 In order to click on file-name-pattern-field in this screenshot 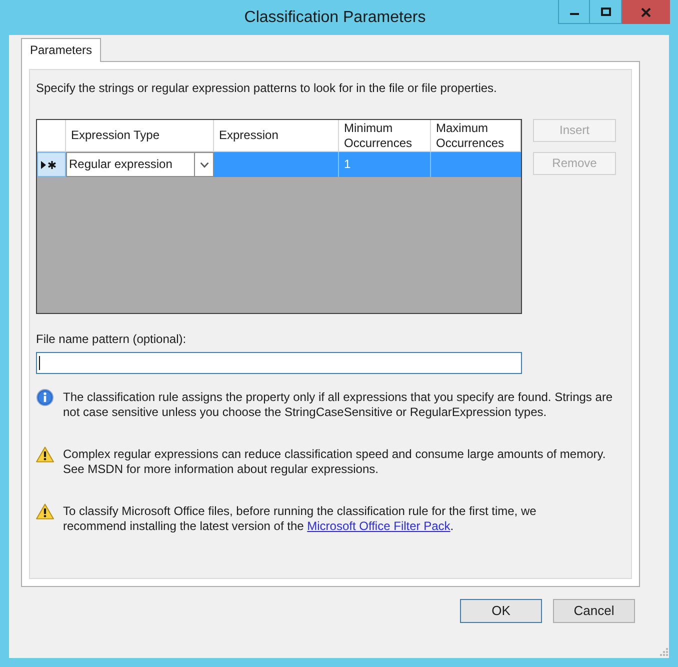, I will do `click(279, 363)`.